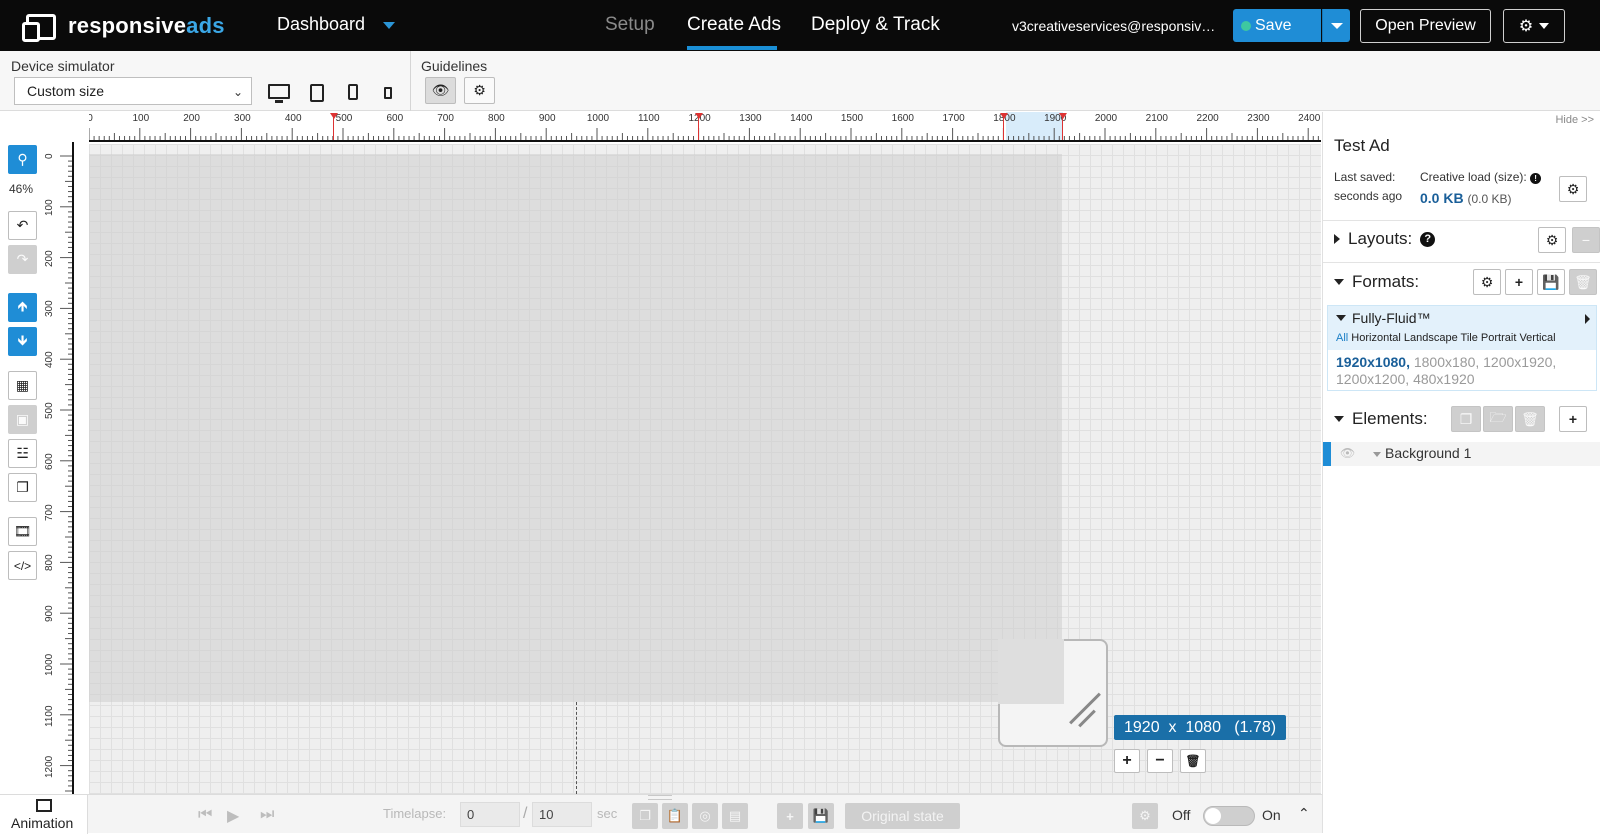  Describe the element at coordinates (675, 816) in the screenshot. I see `paste-keyframe-button: 📋` at that location.